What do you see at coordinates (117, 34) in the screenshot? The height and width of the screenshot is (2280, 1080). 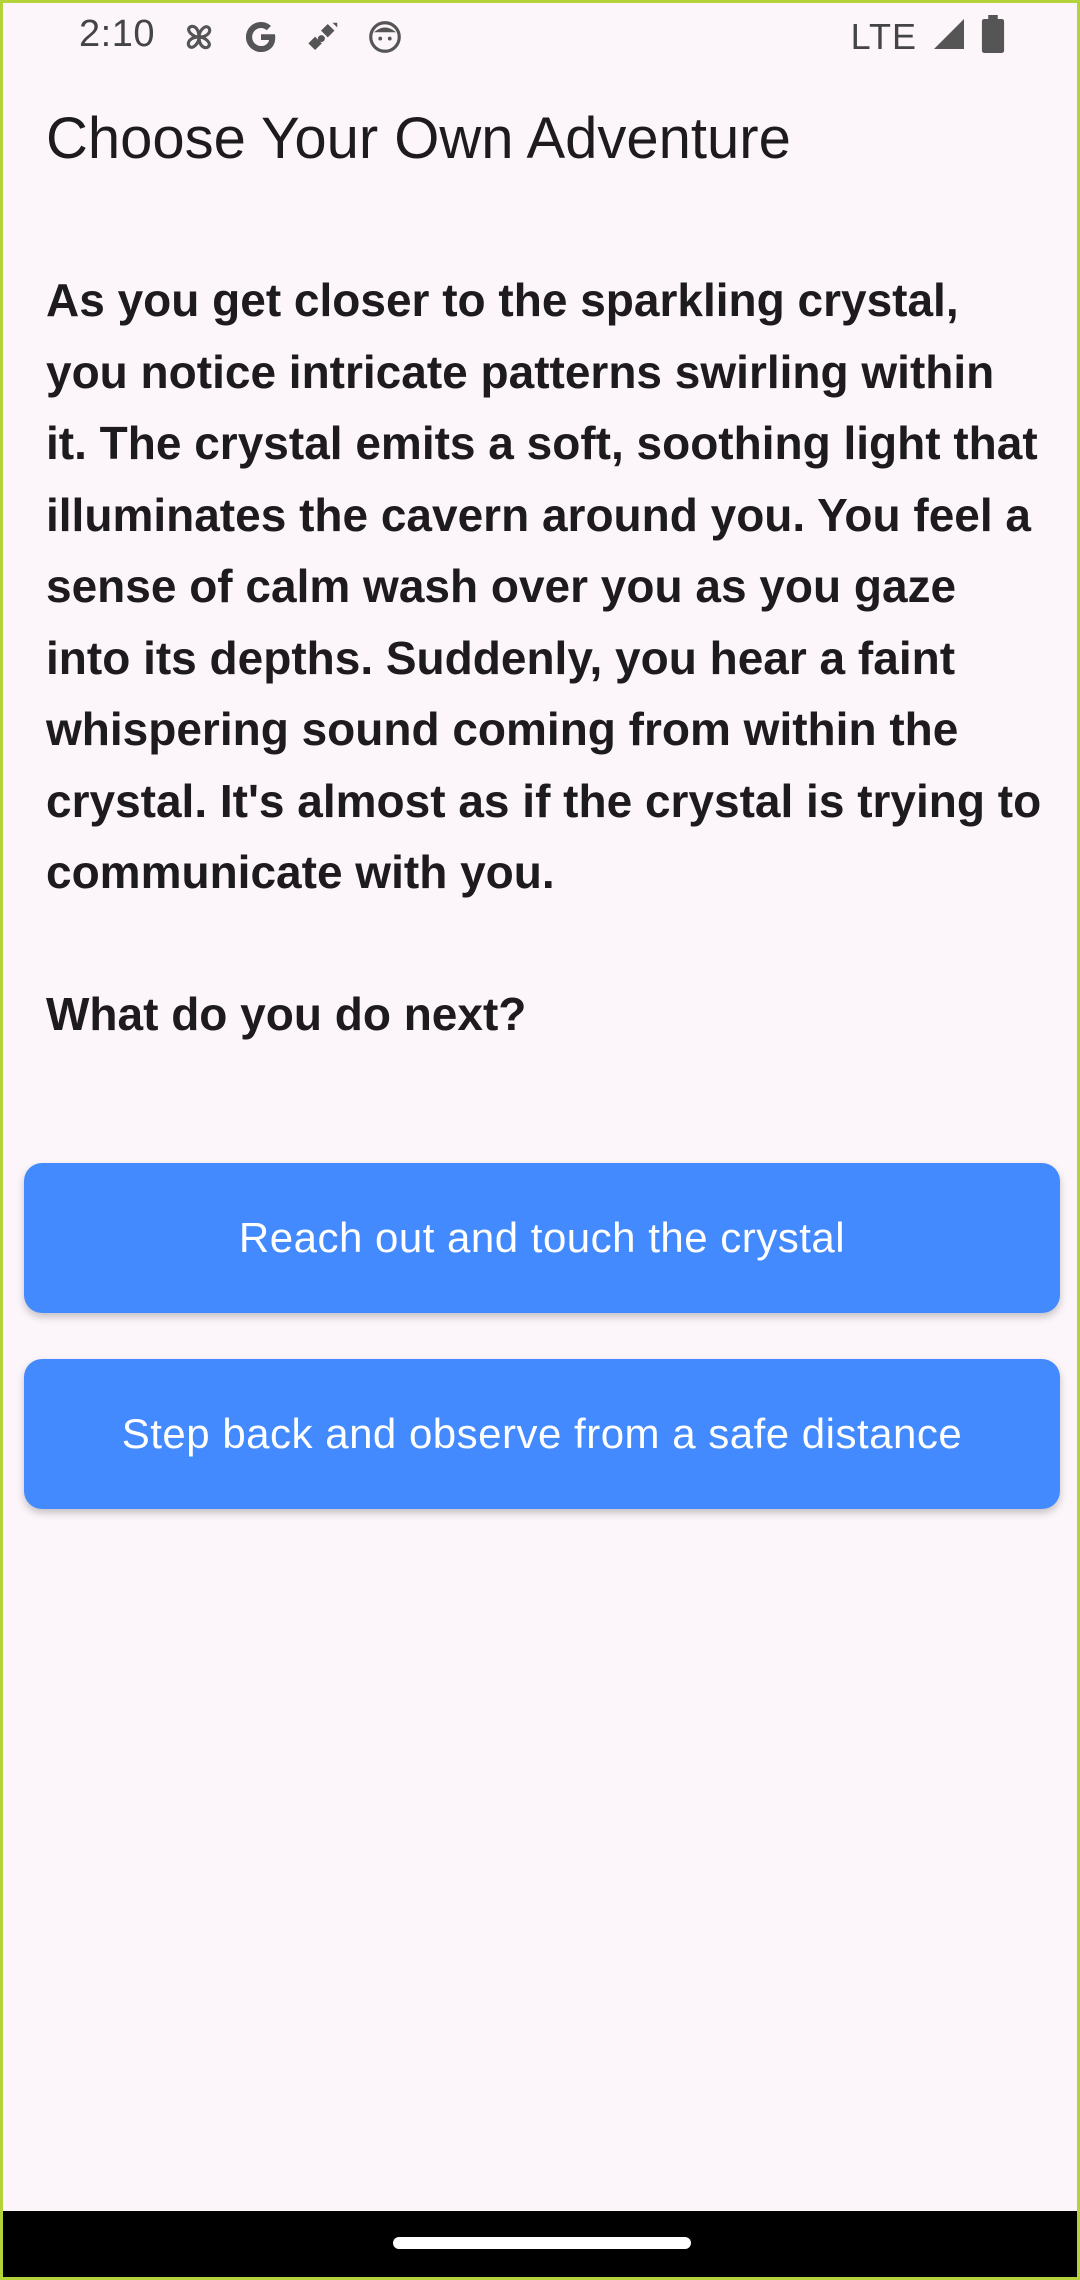 I see `status-time: 2:10` at bounding box center [117, 34].